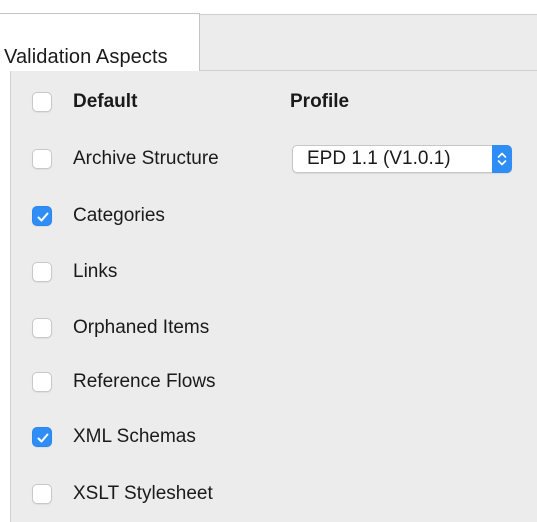 The width and height of the screenshot is (537, 522). Describe the element at coordinates (274, 159) in the screenshot. I see `aspect-row-archive-structure: Archive Structure EPD 1.1 (V1.0.1)` at that location.